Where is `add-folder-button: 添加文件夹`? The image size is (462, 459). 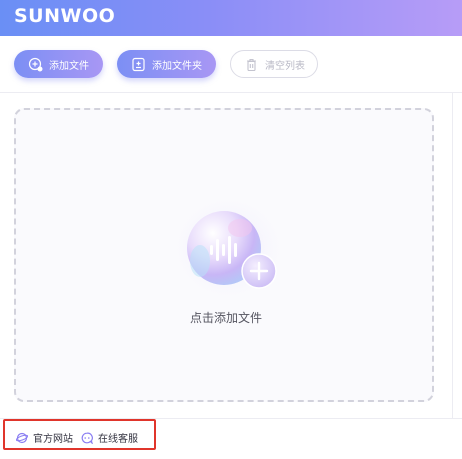 add-folder-button: 添加文件夹 is located at coordinates (166, 64).